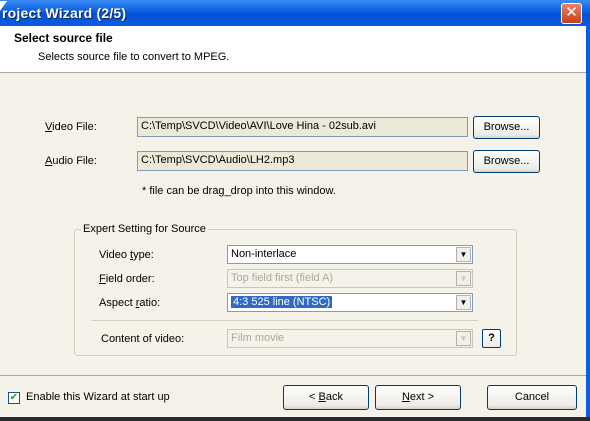 The width and height of the screenshot is (590, 421). I want to click on page-subtitle: Selects source file to convert to MPEG., so click(134, 57).